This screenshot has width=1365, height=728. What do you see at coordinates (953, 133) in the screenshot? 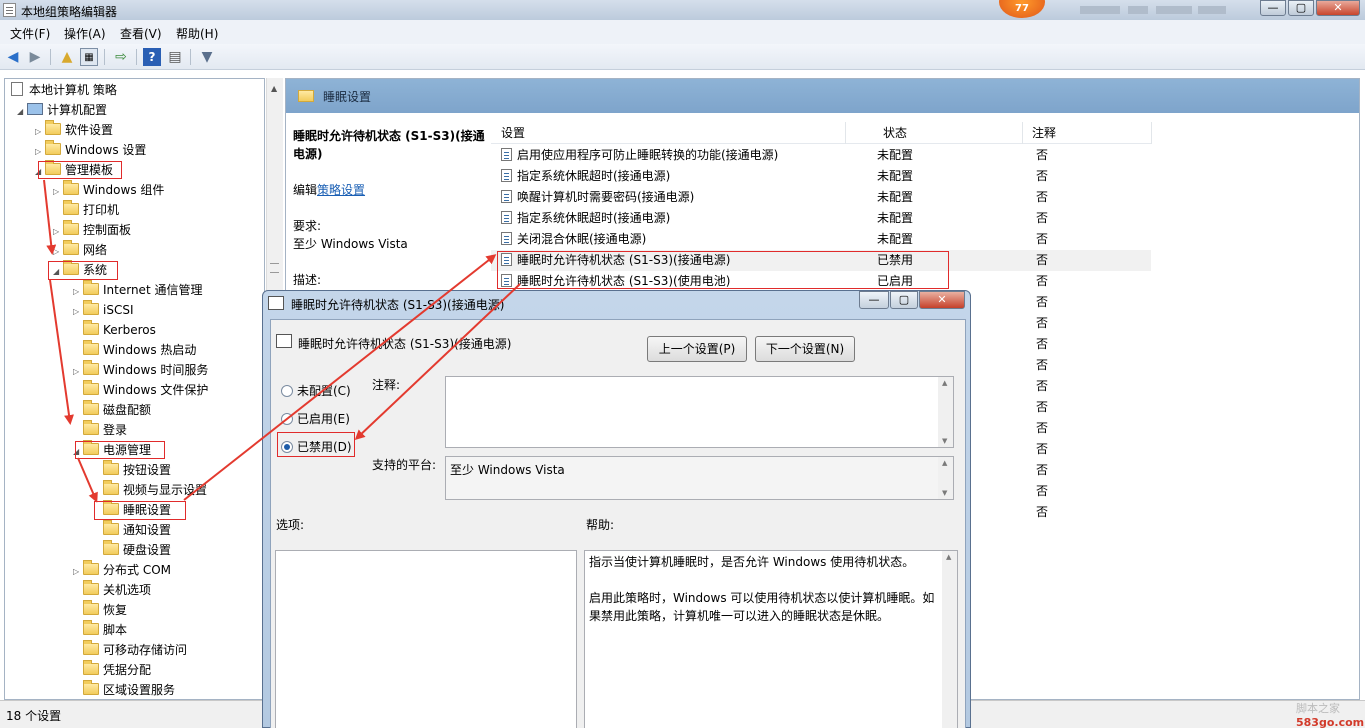
I see `column-header-state: 状态` at bounding box center [953, 133].